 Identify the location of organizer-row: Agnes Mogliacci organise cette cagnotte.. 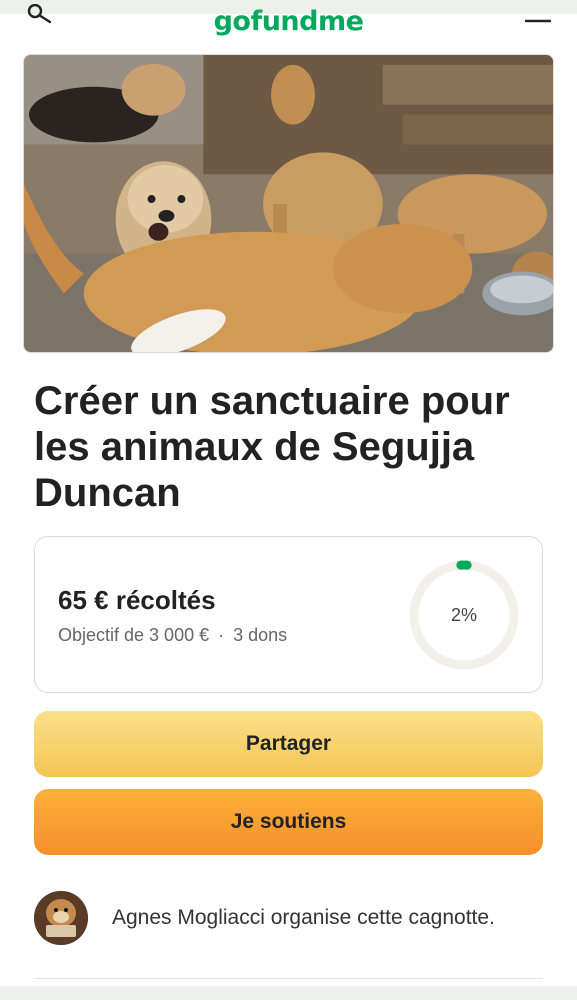
(288, 918).